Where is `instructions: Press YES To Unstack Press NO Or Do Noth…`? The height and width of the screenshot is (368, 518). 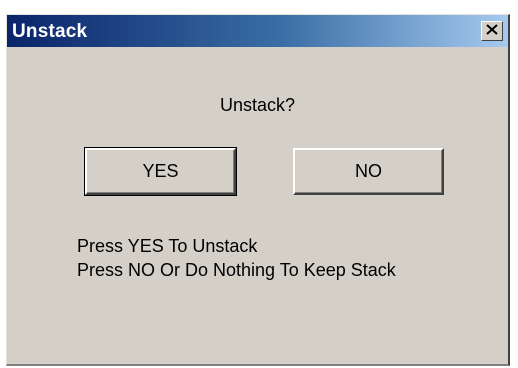
instructions: Press YES To Unstack Press NO Or Do Noth… is located at coordinates (236, 258).